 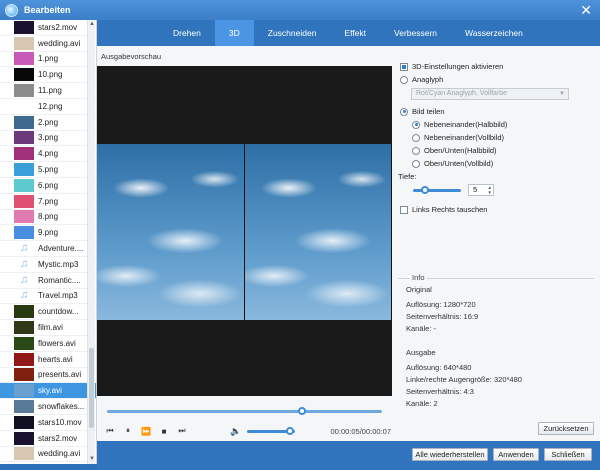 I want to click on swap-option: Links Rechts tauschen, so click(x=443, y=209).